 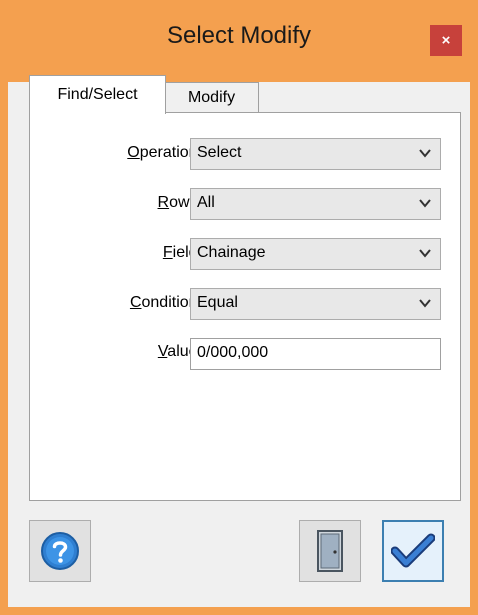 I want to click on value-input: 0/000,000, so click(x=315, y=354).